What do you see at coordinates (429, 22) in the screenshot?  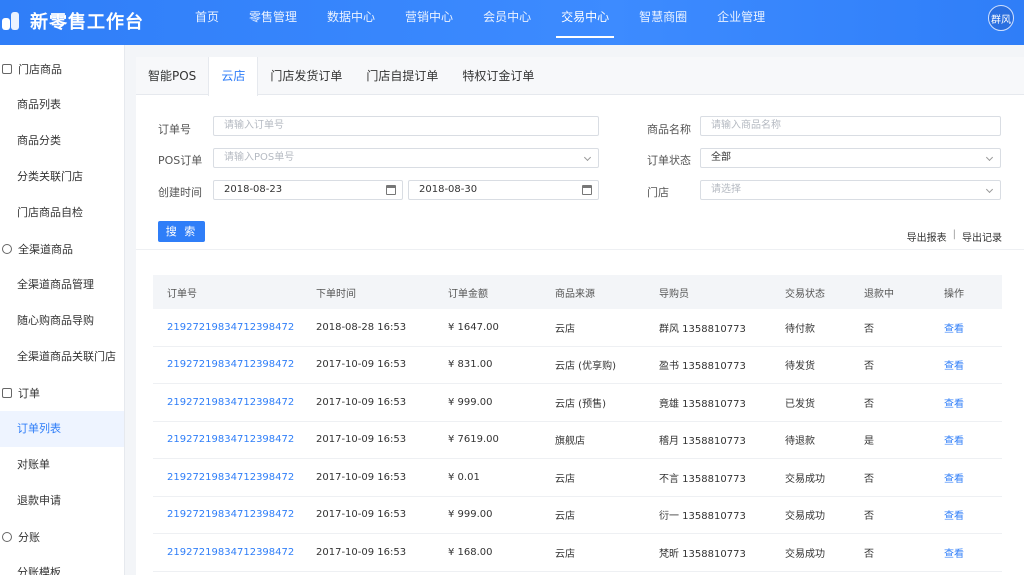 I see `nav-marketing: 营销中心` at bounding box center [429, 22].